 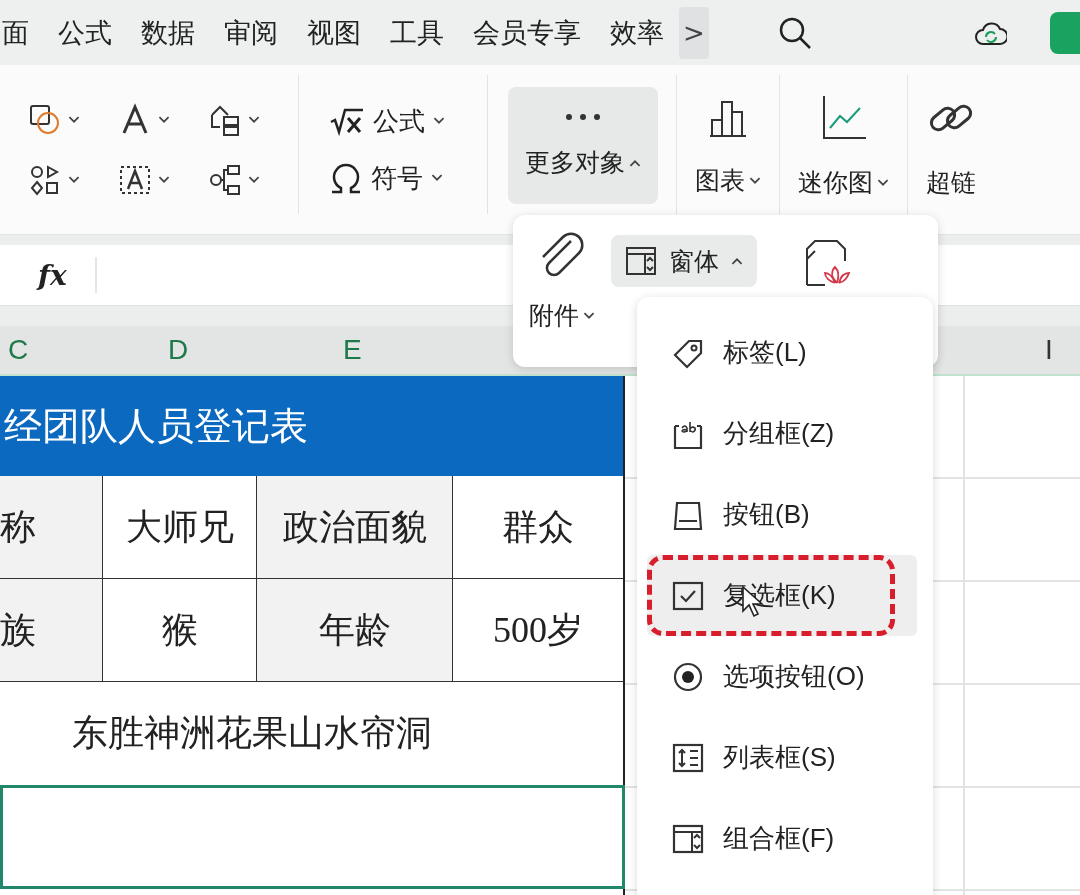 What do you see at coordinates (538, 630) in the screenshot?
I see `table-cell-text: 500岁` at bounding box center [538, 630].